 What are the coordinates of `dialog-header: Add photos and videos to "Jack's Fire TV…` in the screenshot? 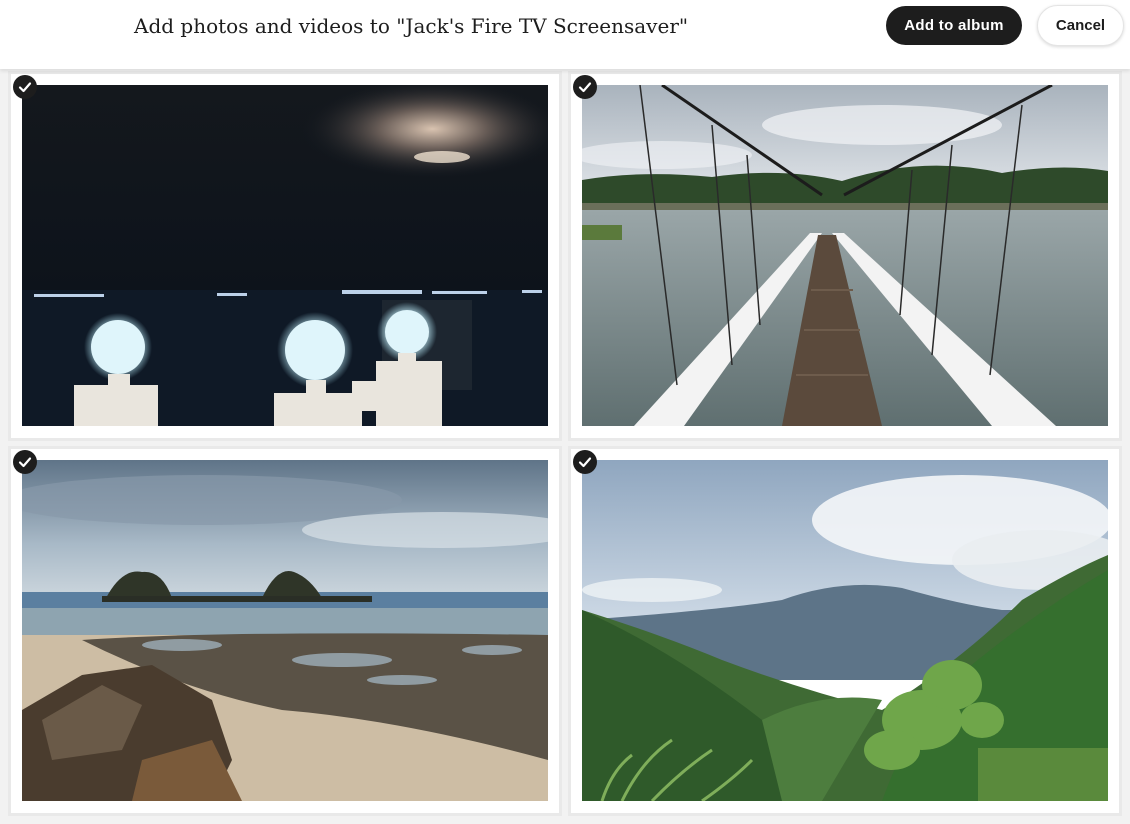 It's located at (565, 34).